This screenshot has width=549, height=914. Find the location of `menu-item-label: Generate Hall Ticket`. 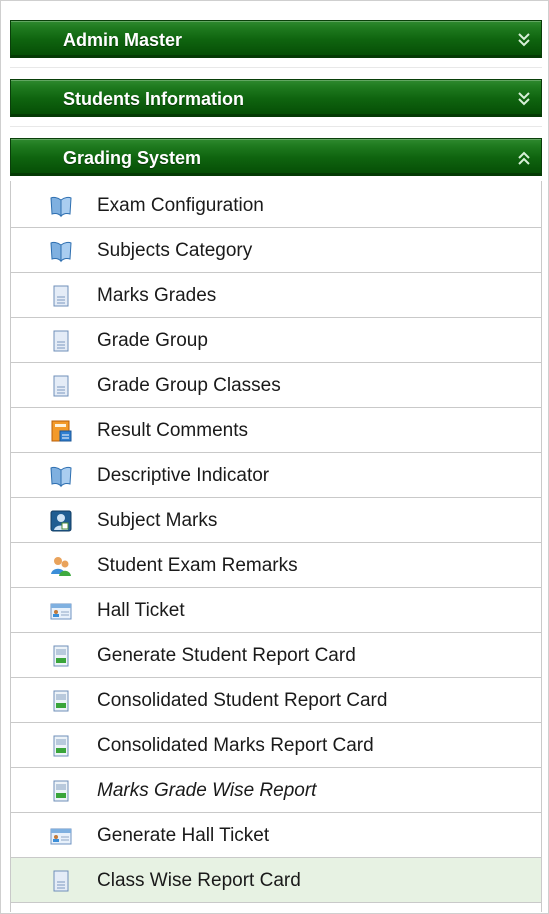

menu-item-label: Generate Hall Ticket is located at coordinates (183, 835).